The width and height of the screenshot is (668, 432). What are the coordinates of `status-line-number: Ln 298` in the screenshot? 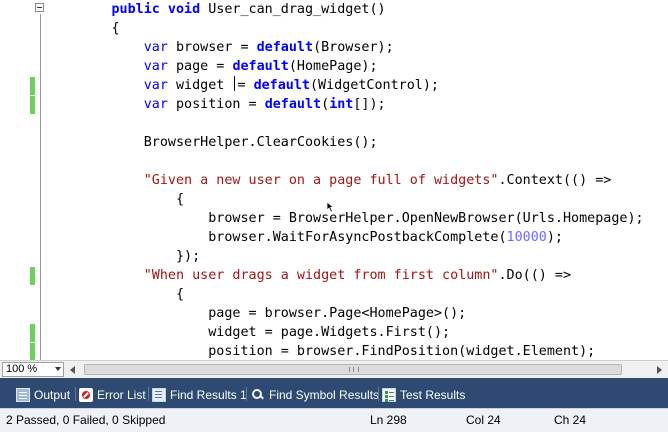 It's located at (388, 420).